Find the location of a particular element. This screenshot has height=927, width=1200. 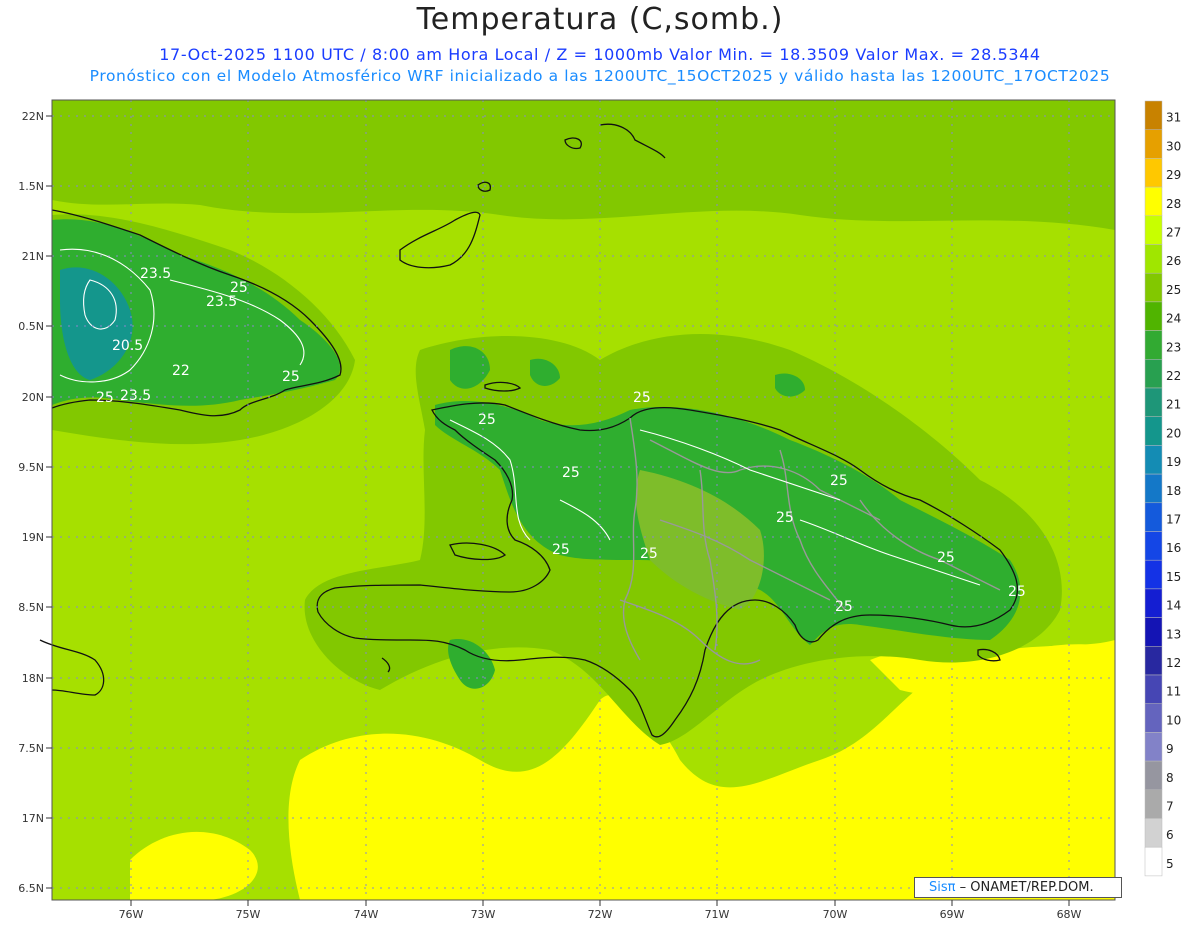

colorbar-label: 29 is located at coordinates (1173, 175).